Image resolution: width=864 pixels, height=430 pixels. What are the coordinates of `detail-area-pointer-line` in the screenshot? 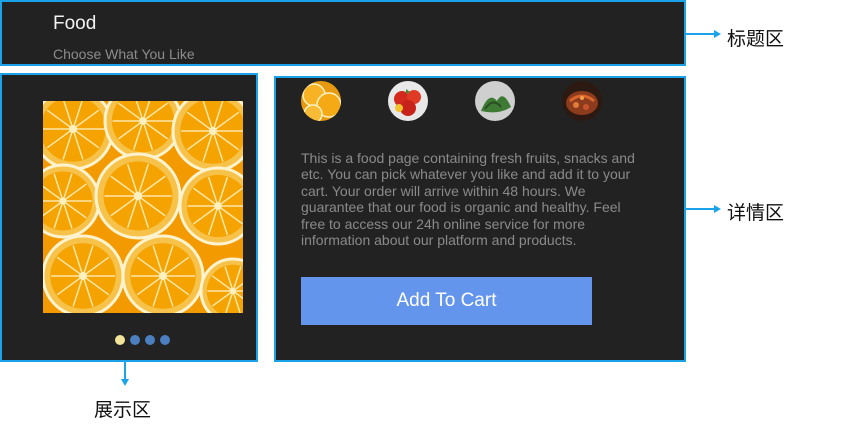 It's located at (700, 209).